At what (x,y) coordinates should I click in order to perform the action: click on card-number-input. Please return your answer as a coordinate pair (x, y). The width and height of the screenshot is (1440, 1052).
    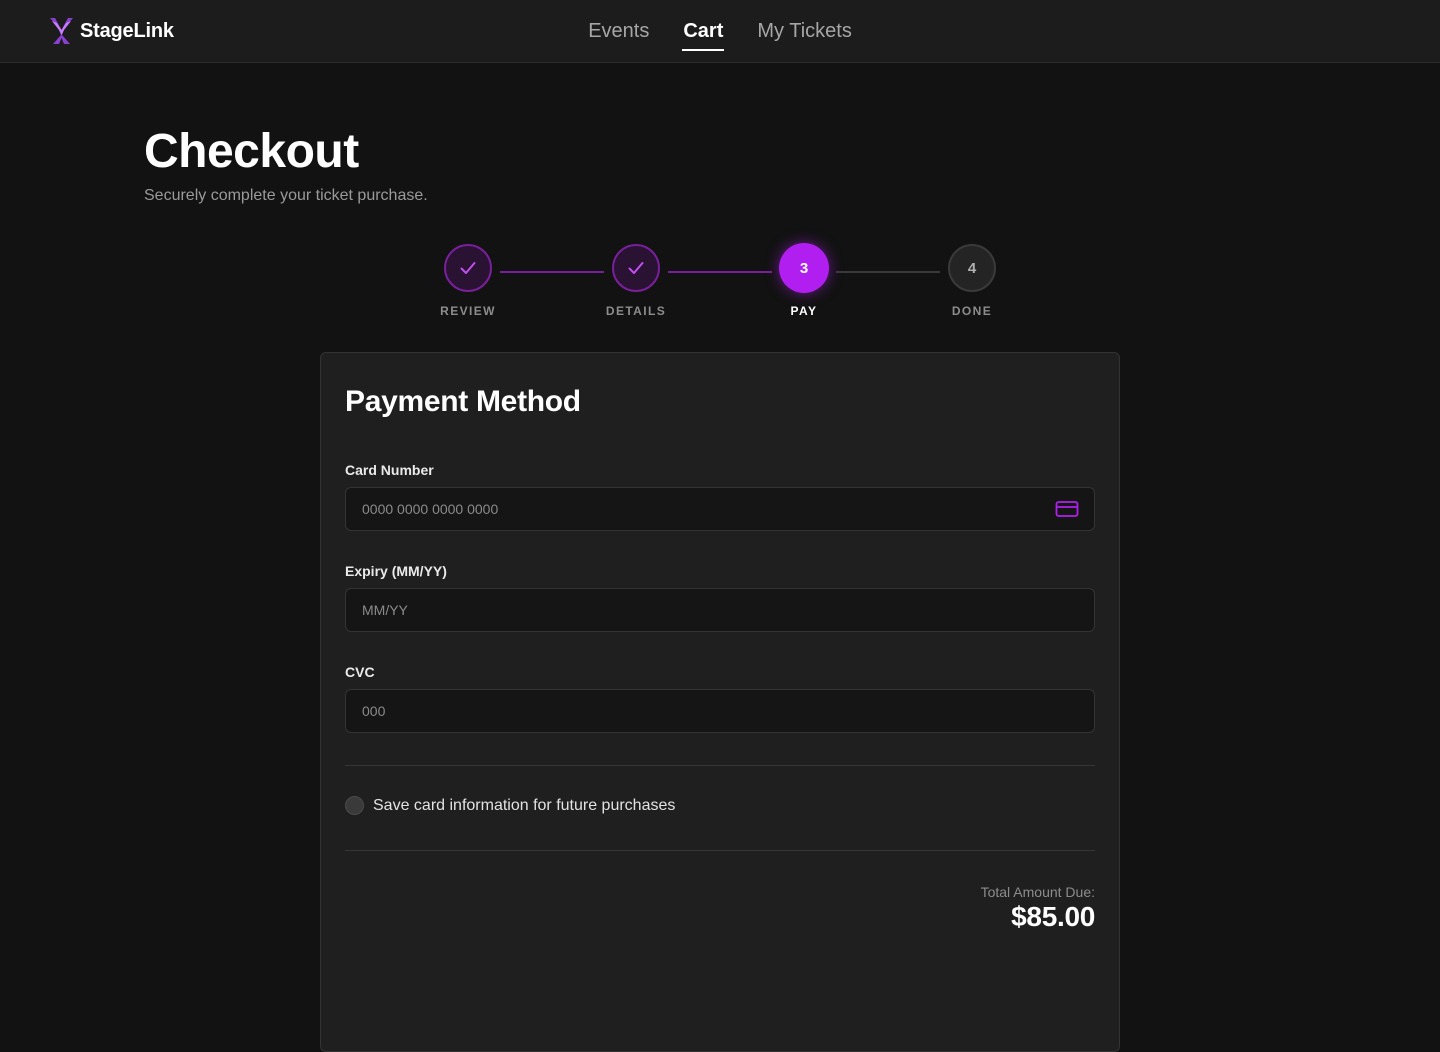
    Looking at the image, I should click on (720, 509).